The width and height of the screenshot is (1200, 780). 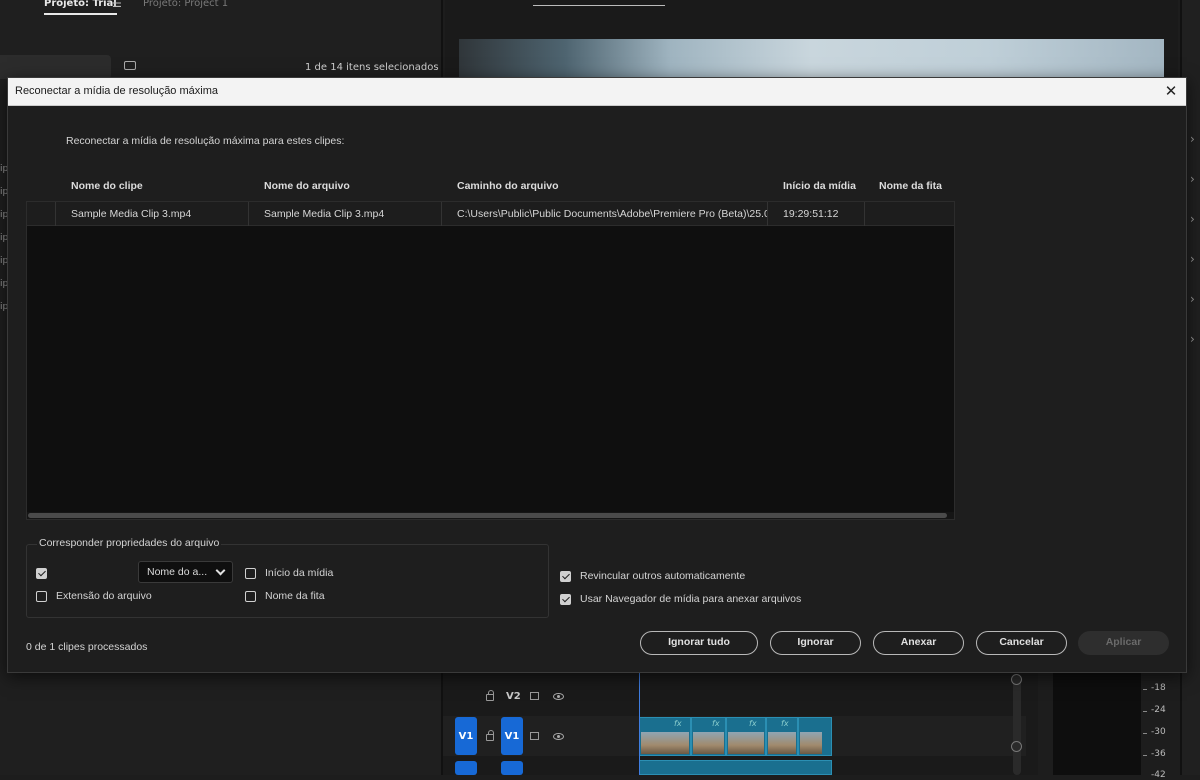 What do you see at coordinates (287, 581) in the screenshot?
I see `match-properties-group` at bounding box center [287, 581].